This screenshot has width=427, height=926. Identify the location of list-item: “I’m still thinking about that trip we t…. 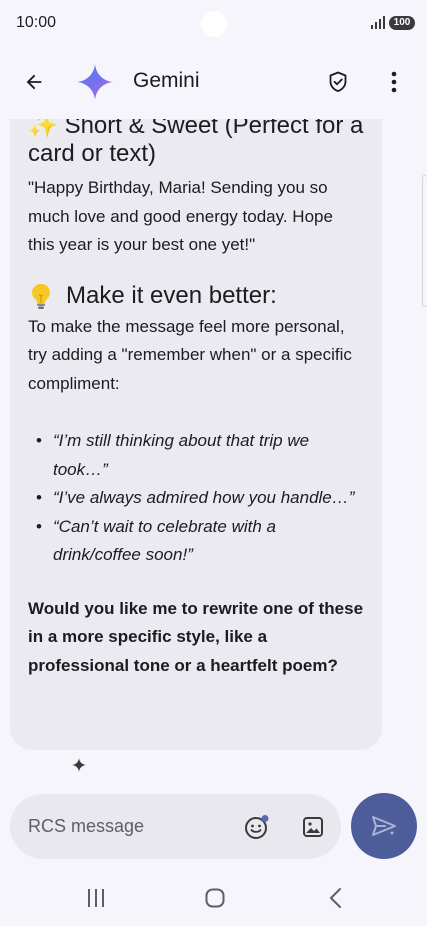
(196, 455).